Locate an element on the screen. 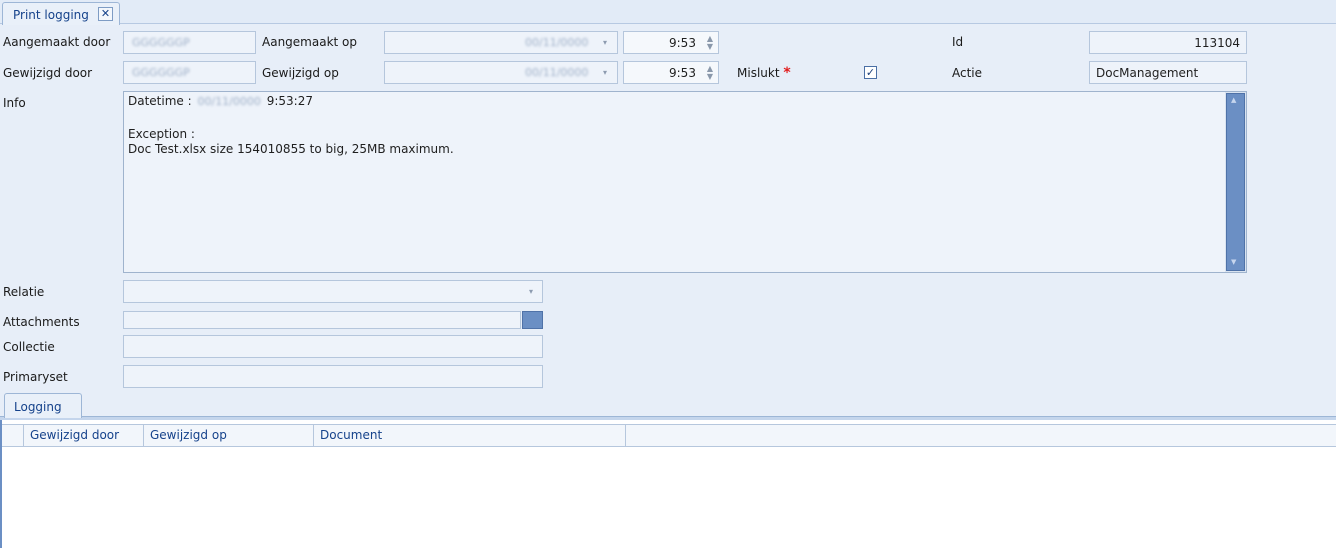  primaryset-field is located at coordinates (333, 376).